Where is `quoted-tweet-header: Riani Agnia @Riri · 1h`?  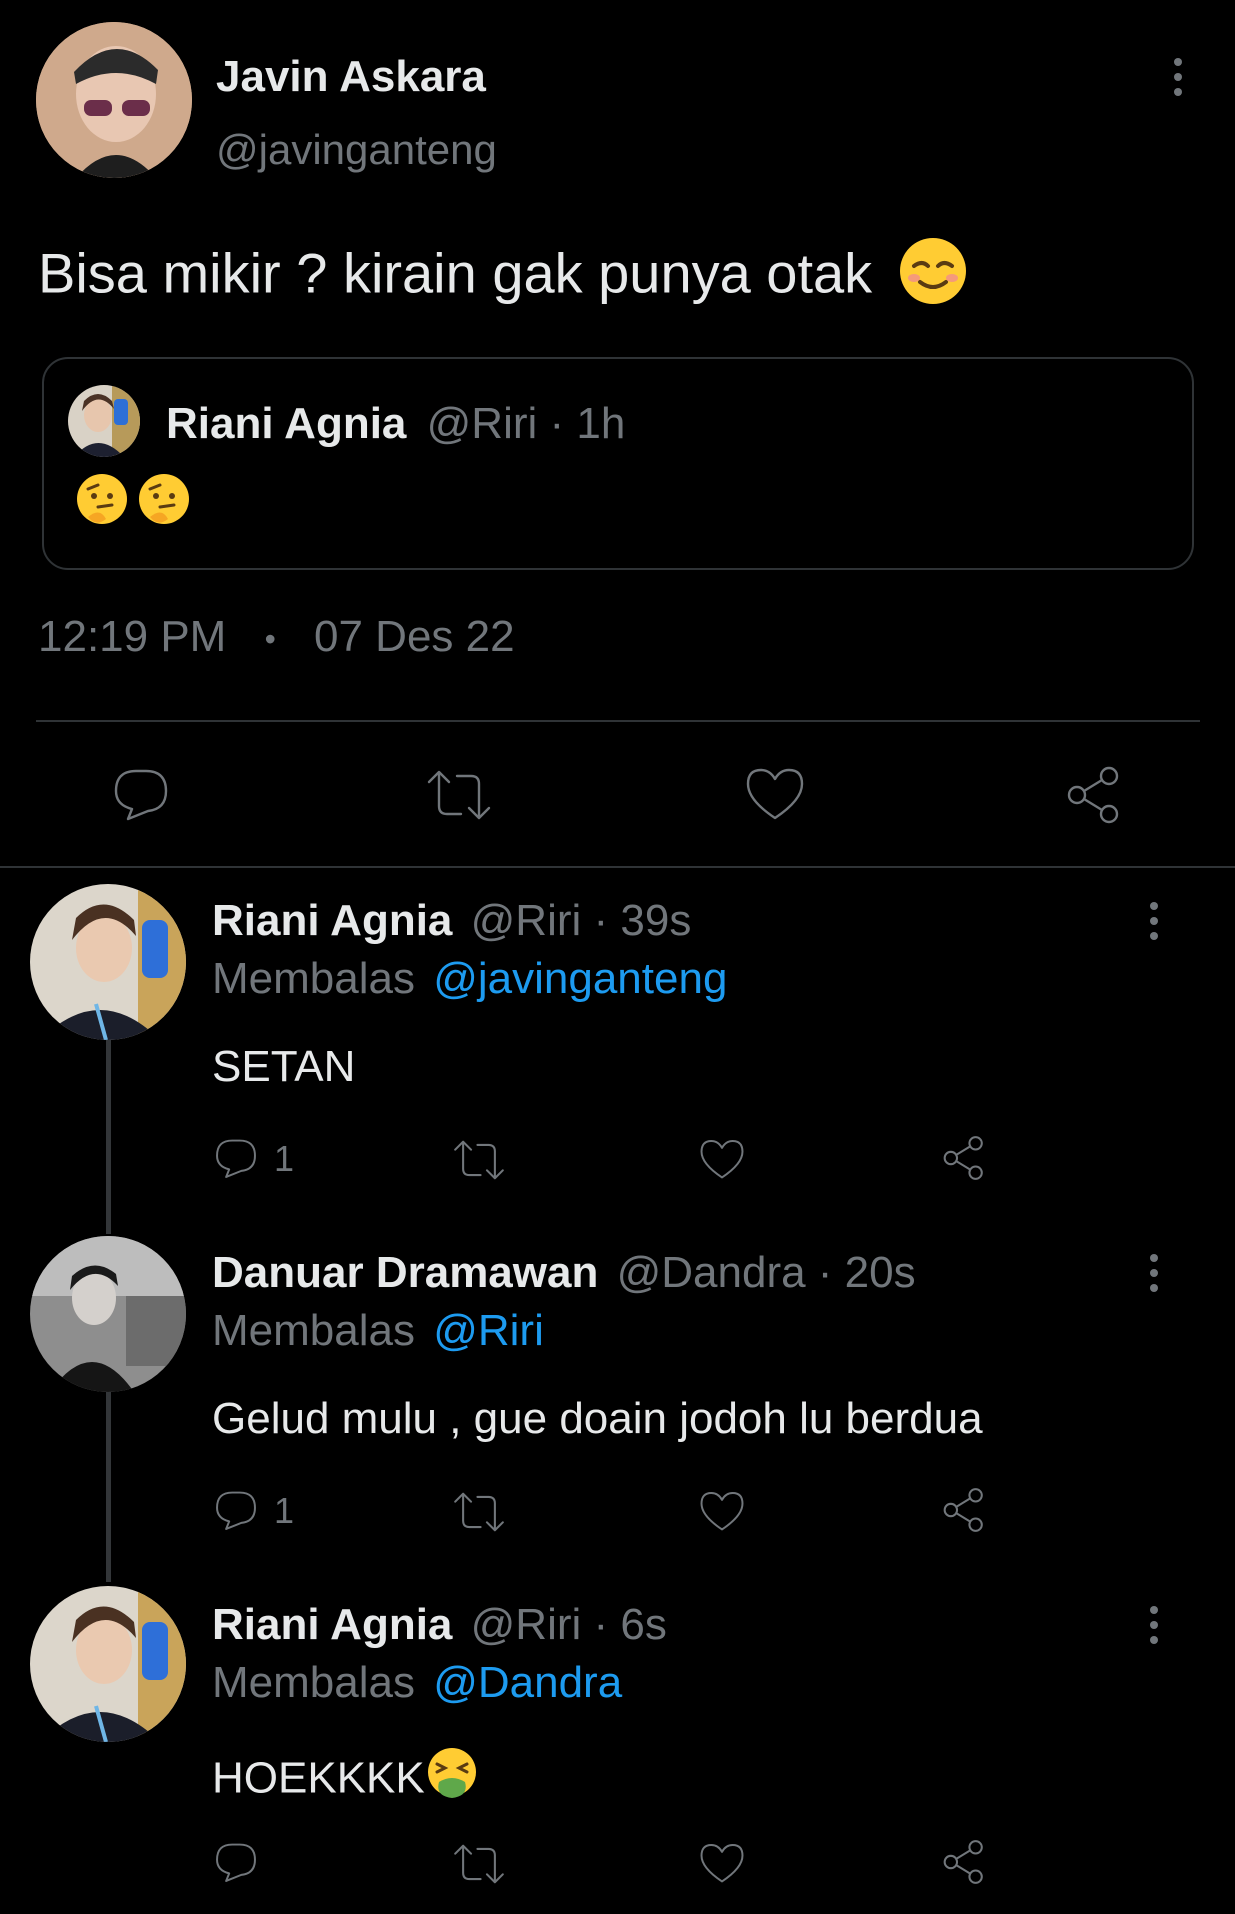 quoted-tweet-header: Riani Agnia @Riri · 1h is located at coordinates (395, 424).